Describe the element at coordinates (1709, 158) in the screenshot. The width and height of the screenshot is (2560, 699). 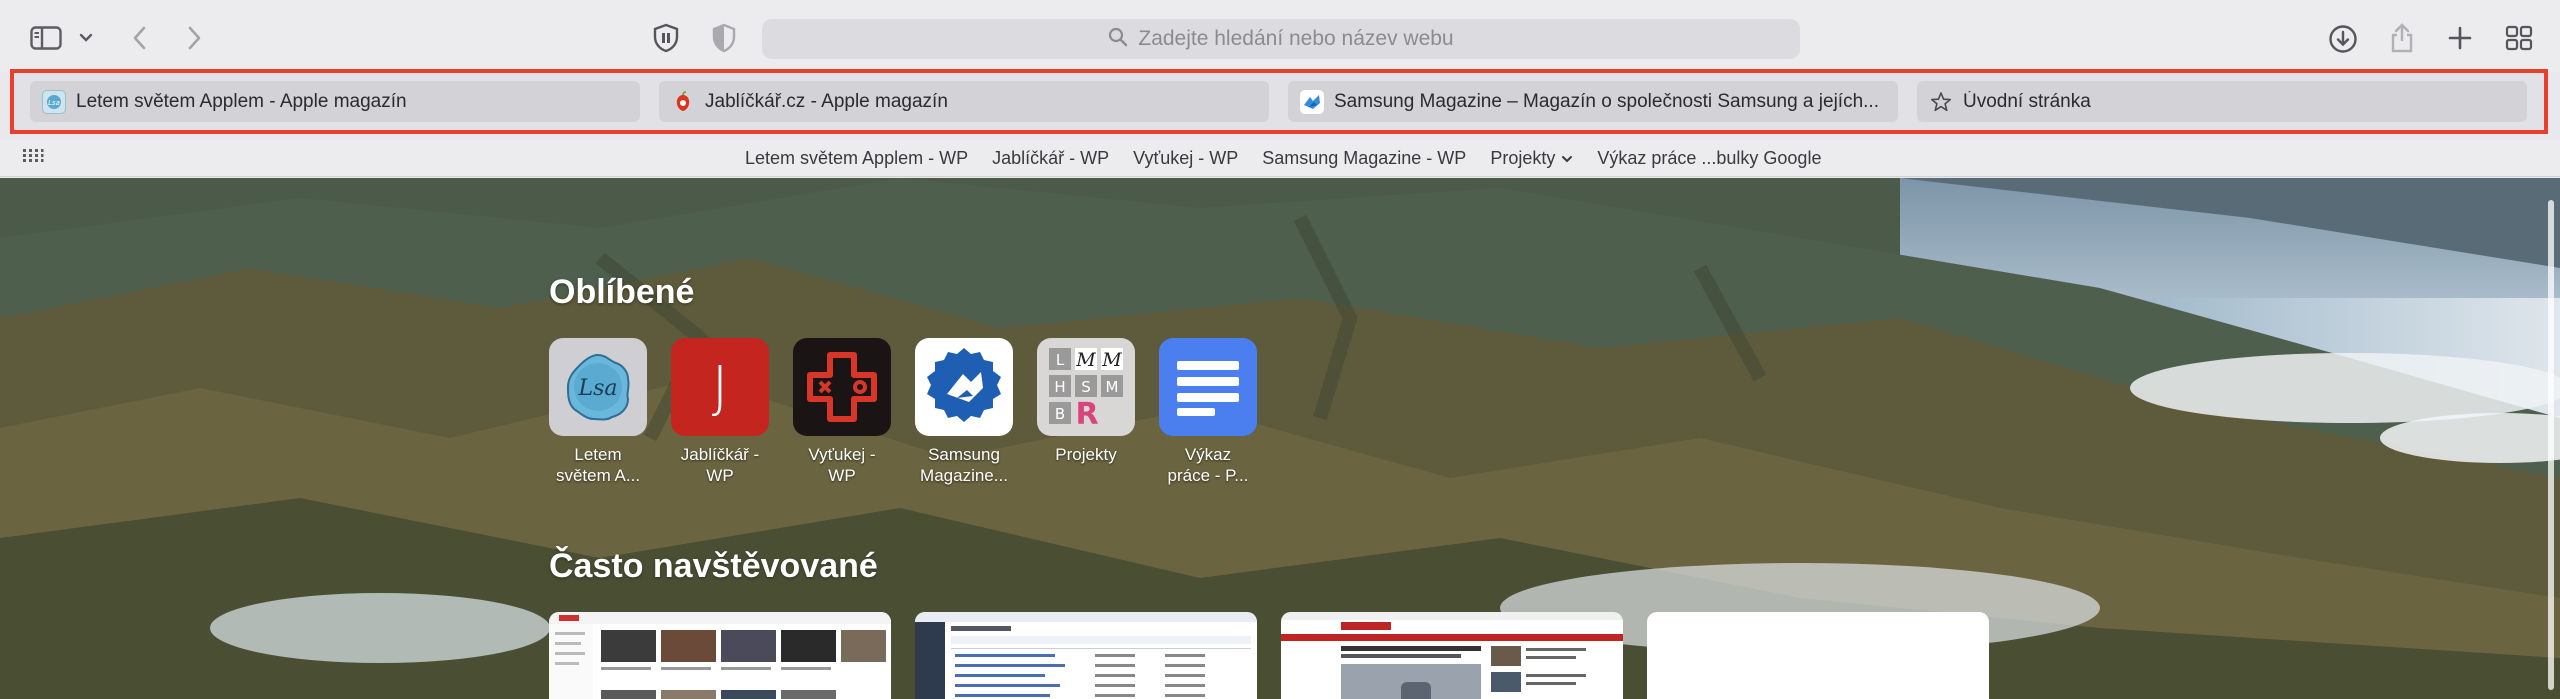
I see `bookmark-item: Výkaz práce ...bulky Google` at that location.